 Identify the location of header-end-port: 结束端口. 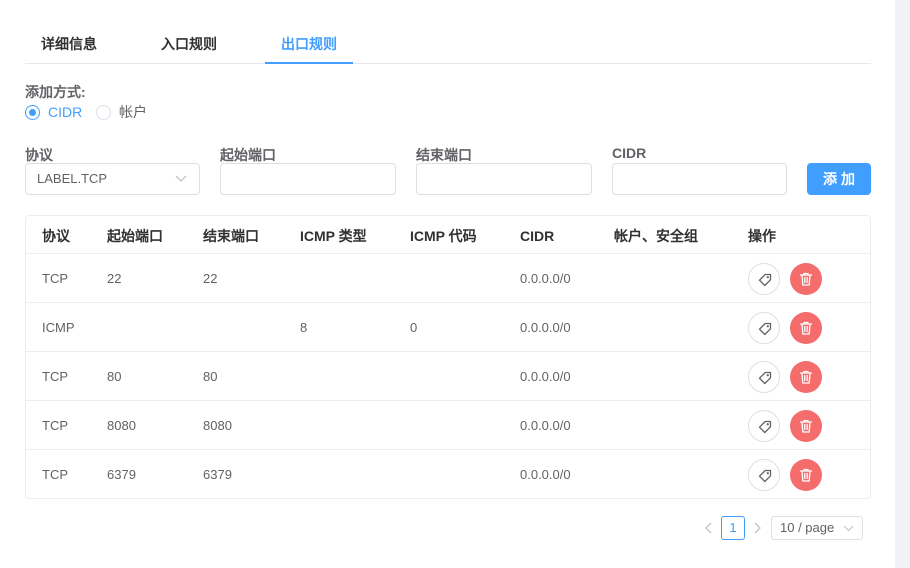
(231, 236).